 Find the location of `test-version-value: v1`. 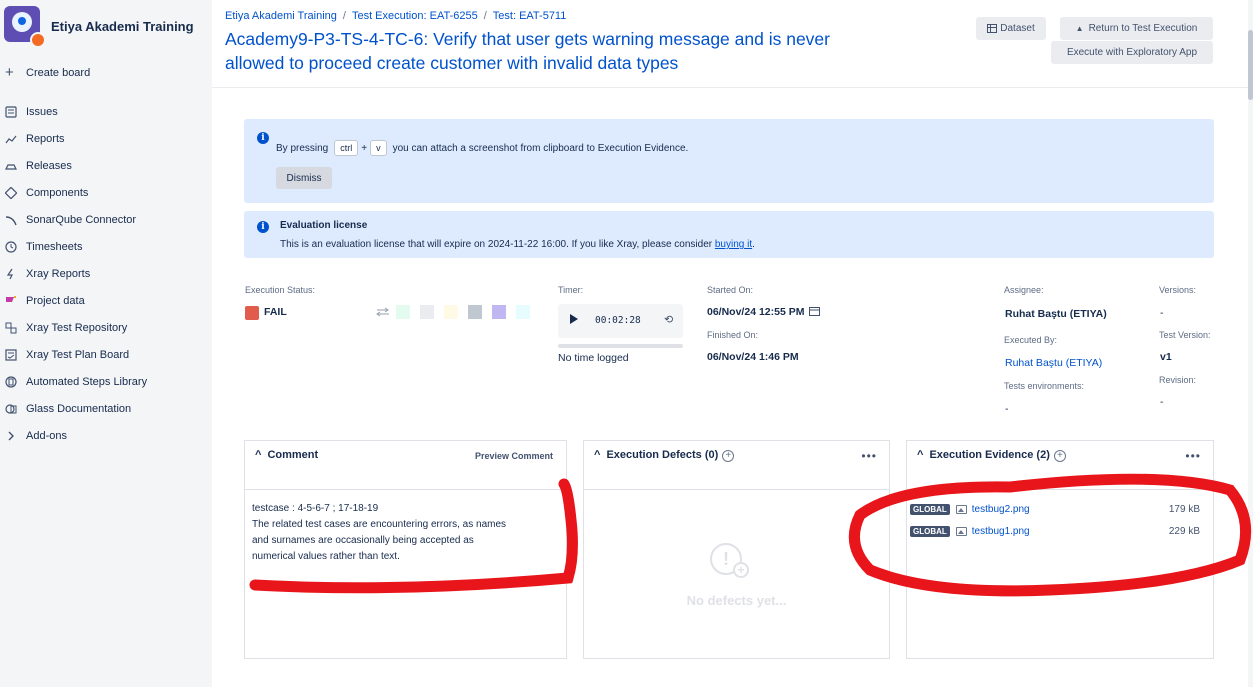

test-version-value: v1 is located at coordinates (1166, 357).